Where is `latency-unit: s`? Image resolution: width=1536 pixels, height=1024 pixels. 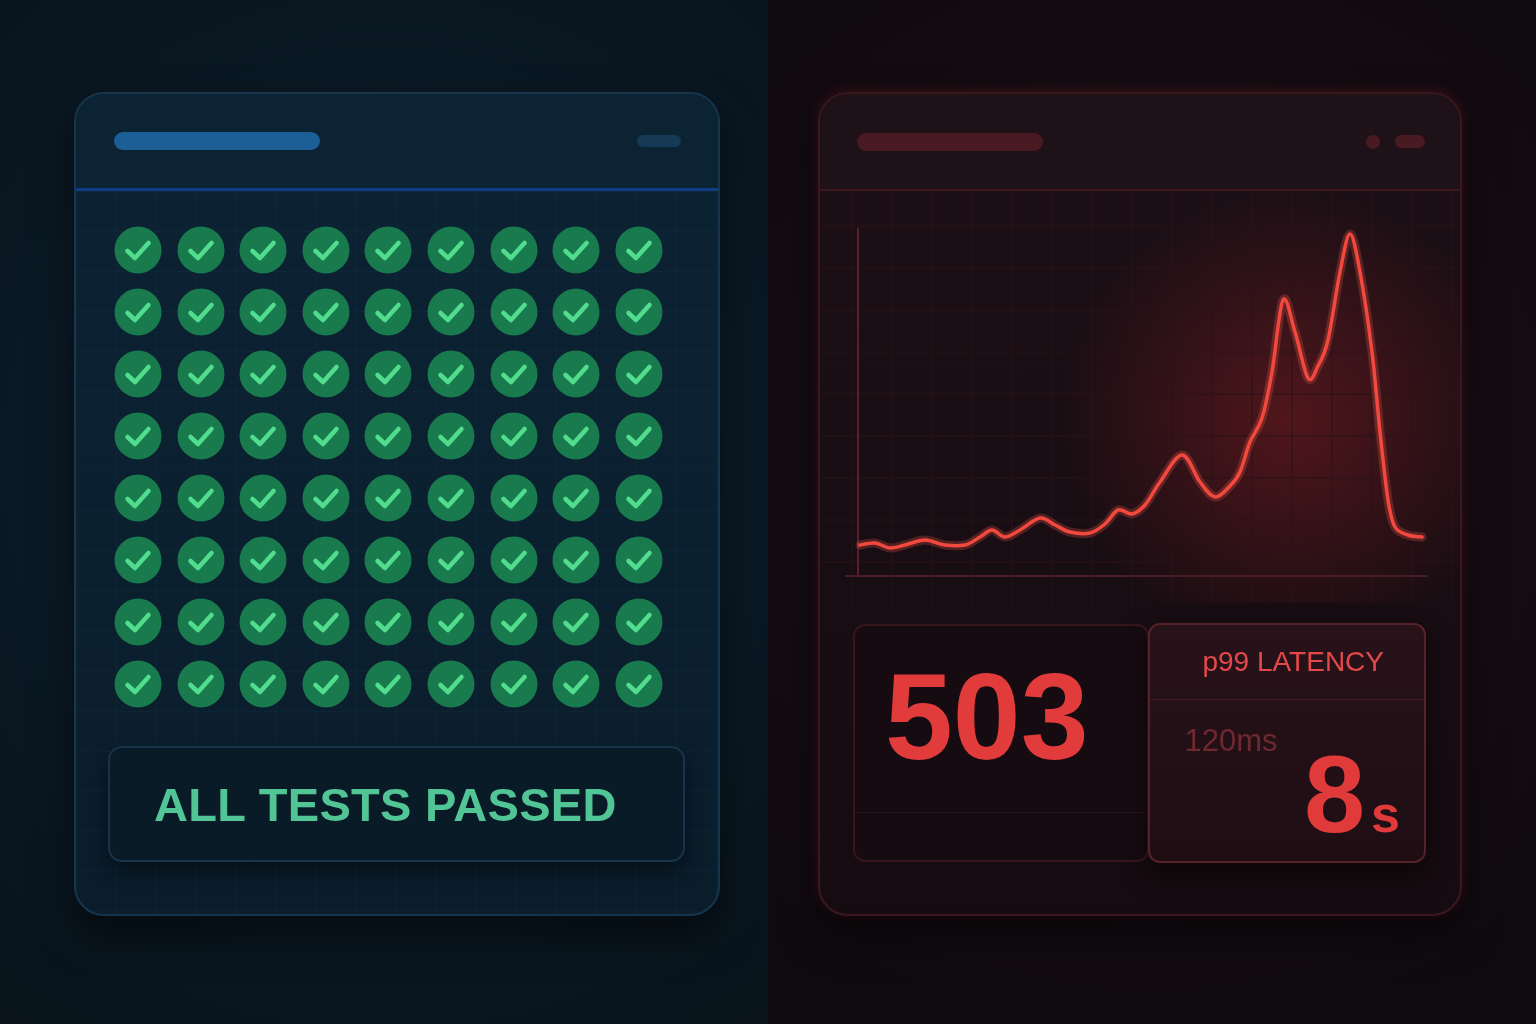
latency-unit: s is located at coordinates (1385, 814).